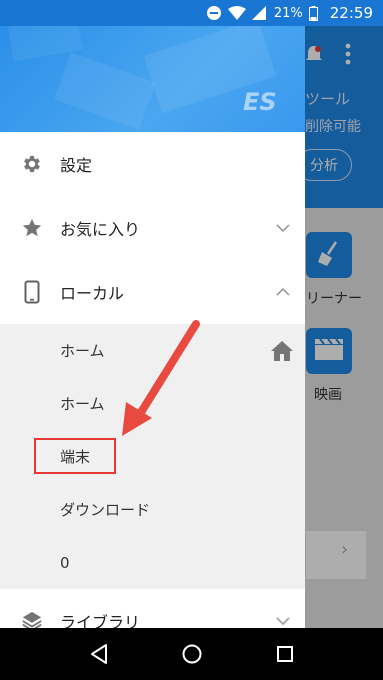 The width and height of the screenshot is (383, 680). Describe the element at coordinates (214, 13) in the screenshot. I see `do-not-disturb-icon` at that location.